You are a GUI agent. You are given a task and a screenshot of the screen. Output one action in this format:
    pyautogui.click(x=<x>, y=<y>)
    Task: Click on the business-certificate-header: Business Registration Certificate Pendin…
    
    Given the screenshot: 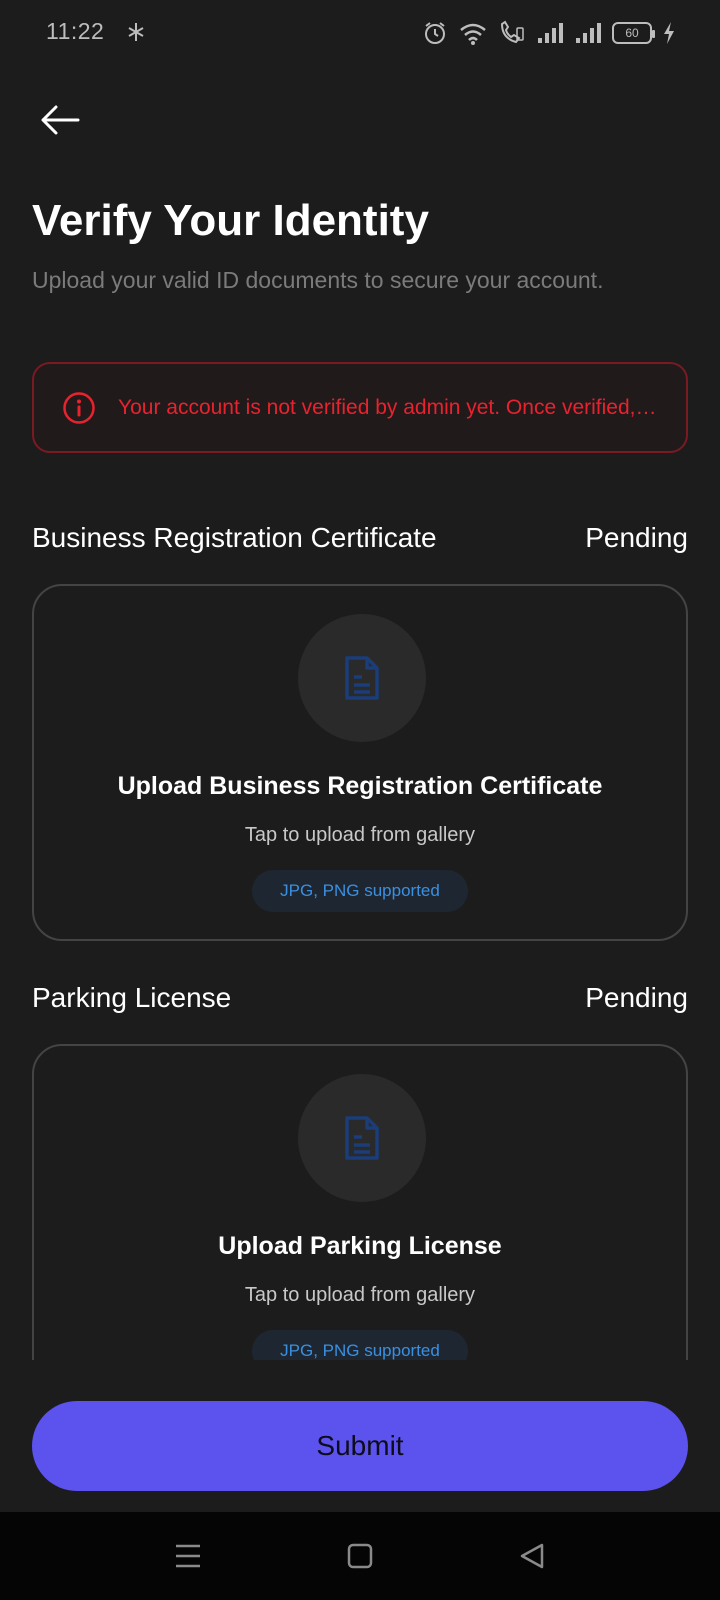 What is the action you would take?
    pyautogui.click(x=360, y=538)
    